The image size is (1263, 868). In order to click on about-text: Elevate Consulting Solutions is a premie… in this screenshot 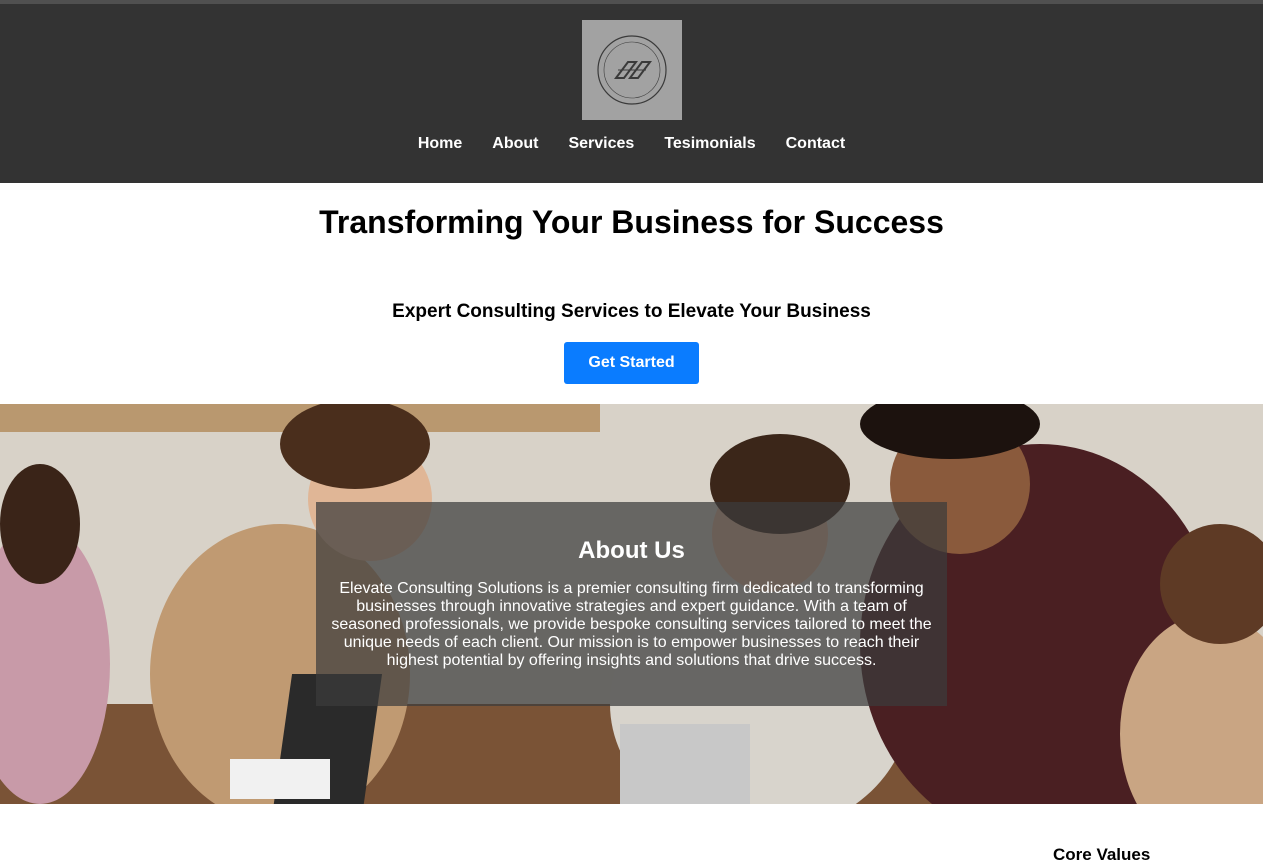, I will do `click(631, 624)`.